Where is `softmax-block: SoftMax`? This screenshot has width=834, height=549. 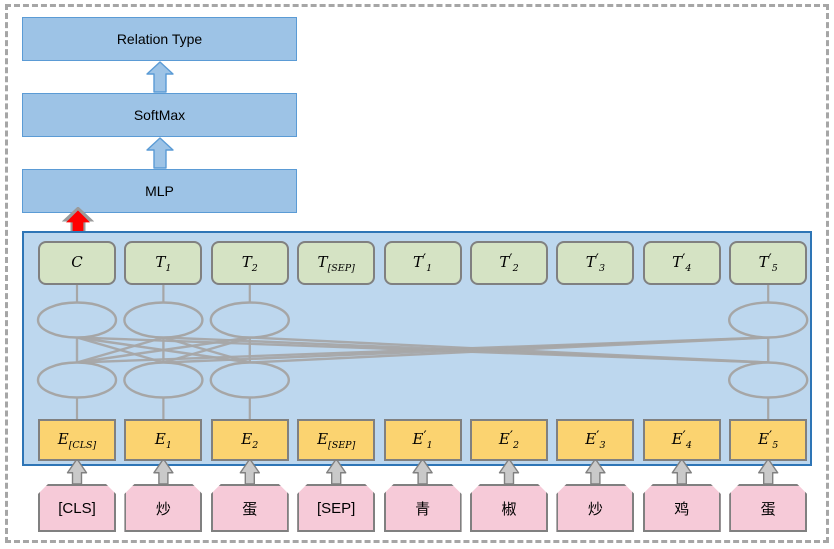 softmax-block: SoftMax is located at coordinates (159, 115).